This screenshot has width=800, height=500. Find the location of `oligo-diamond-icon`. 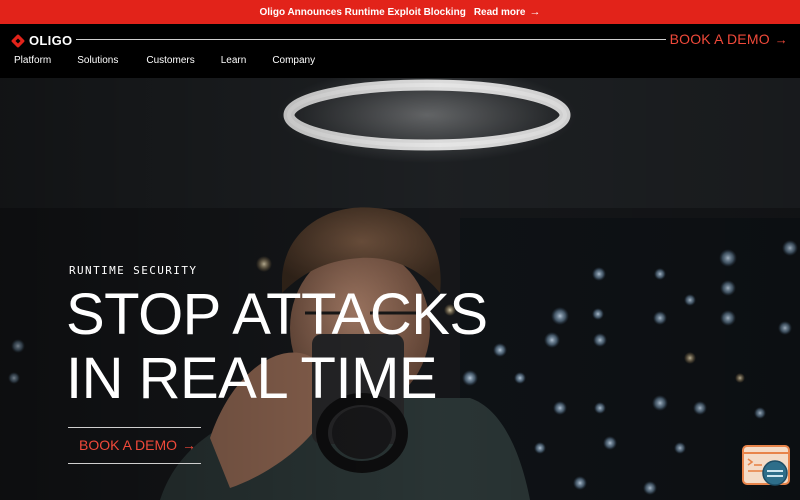

oligo-diamond-icon is located at coordinates (18, 40).